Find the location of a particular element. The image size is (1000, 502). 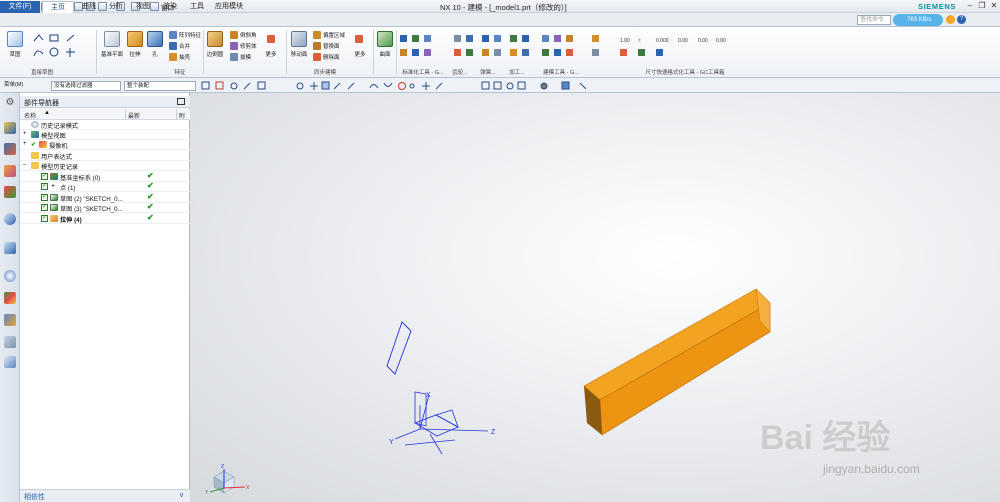

minimize-icon: – is located at coordinates (970, 6).